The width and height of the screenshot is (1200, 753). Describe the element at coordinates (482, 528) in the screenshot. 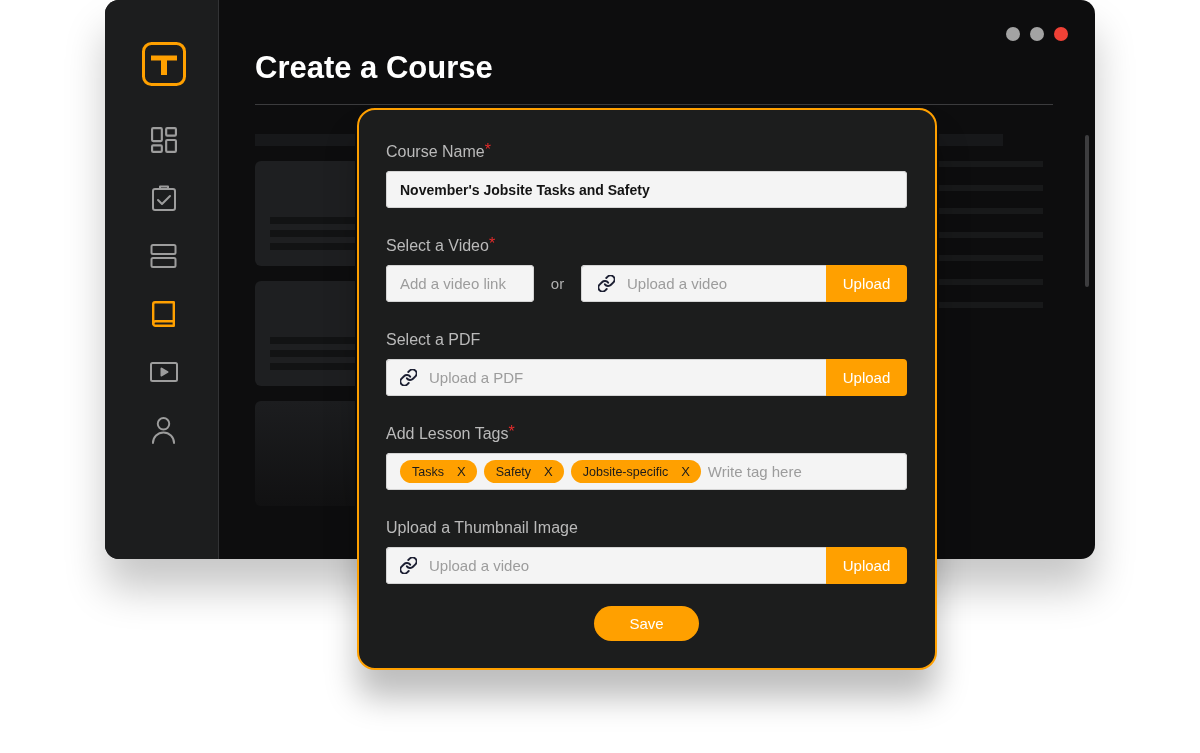

I see `field-label: Upload a Thumbnail Image` at that location.